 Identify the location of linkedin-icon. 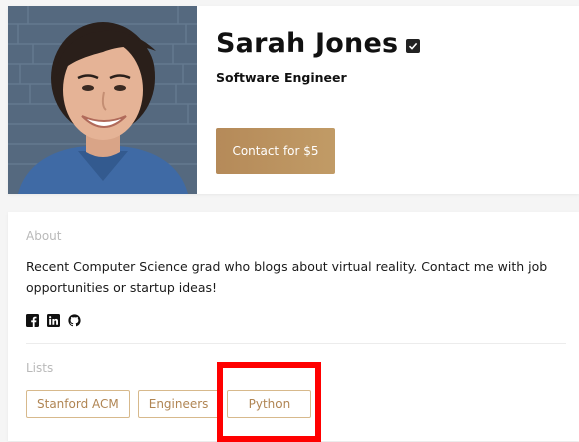
(53, 319).